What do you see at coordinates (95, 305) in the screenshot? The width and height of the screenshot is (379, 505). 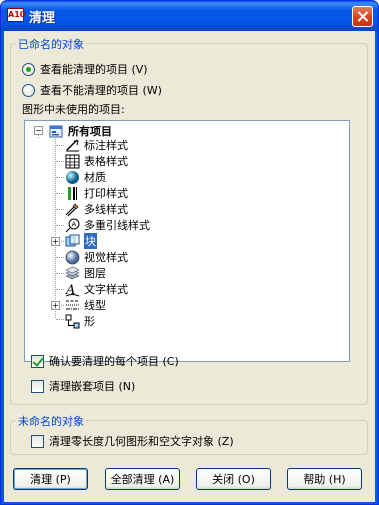 I see `tree-item-label: 线型` at bounding box center [95, 305].